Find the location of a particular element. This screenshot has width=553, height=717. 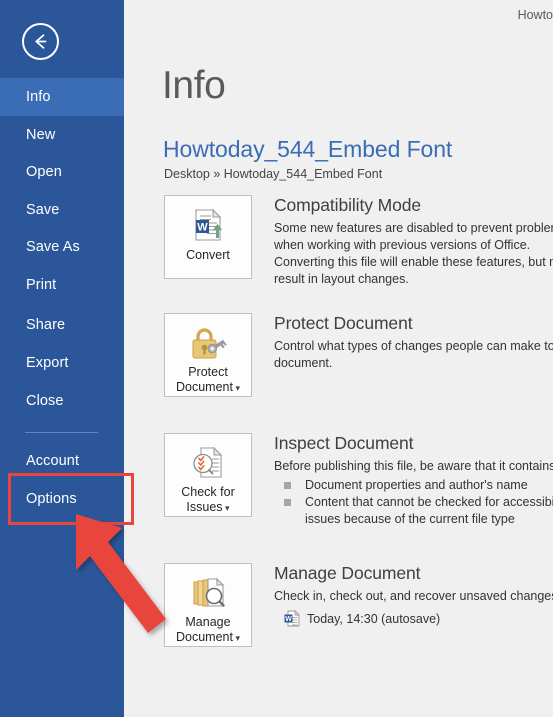

list-item: Document properties and author's name is located at coordinates (413, 485).